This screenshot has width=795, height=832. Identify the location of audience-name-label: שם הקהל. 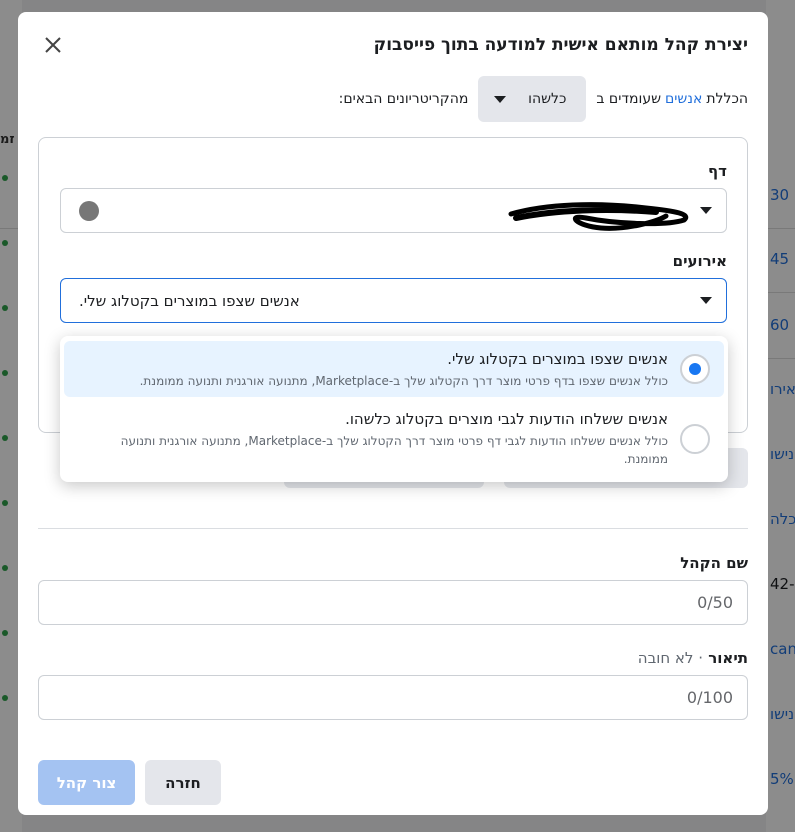
(714, 563).